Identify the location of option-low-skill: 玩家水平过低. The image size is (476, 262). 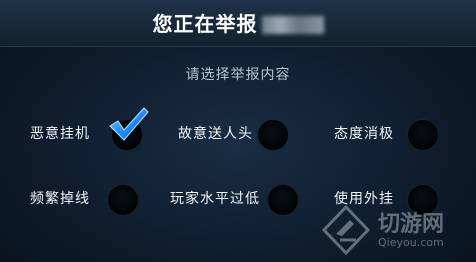
(240, 198).